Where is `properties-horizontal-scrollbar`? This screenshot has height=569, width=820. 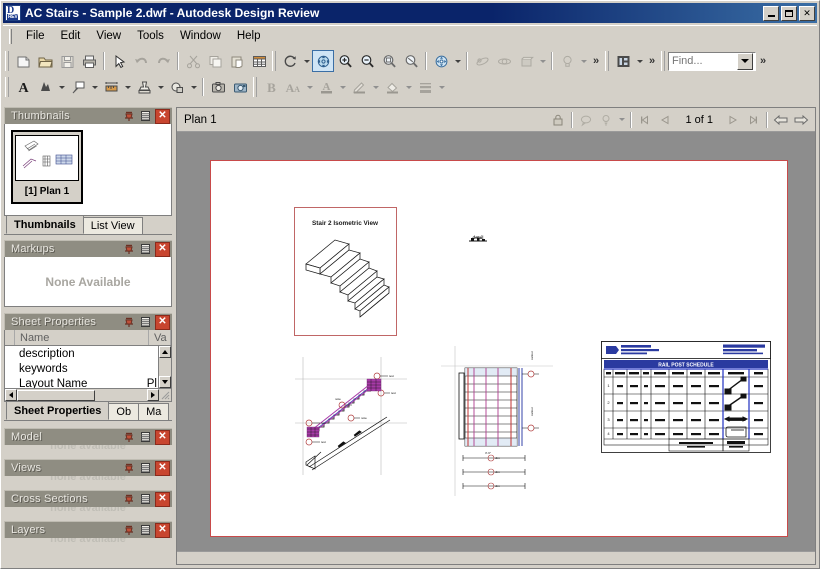
properties-horizontal-scrollbar is located at coordinates (88, 394).